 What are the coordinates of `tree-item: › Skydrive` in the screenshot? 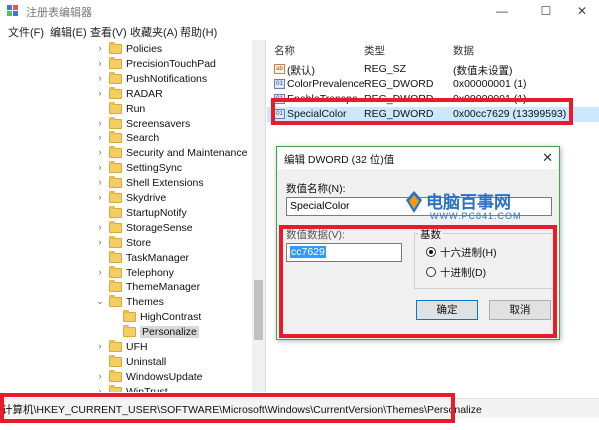 It's located at (126, 198).